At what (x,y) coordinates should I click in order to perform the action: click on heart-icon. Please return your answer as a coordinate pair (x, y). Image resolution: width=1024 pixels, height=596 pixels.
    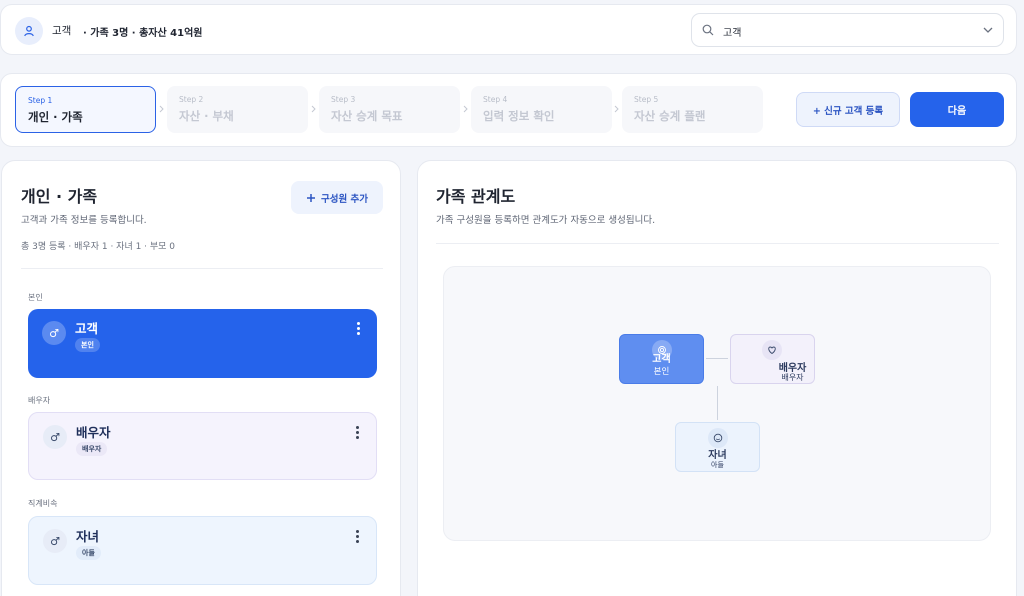
    Looking at the image, I should click on (772, 350).